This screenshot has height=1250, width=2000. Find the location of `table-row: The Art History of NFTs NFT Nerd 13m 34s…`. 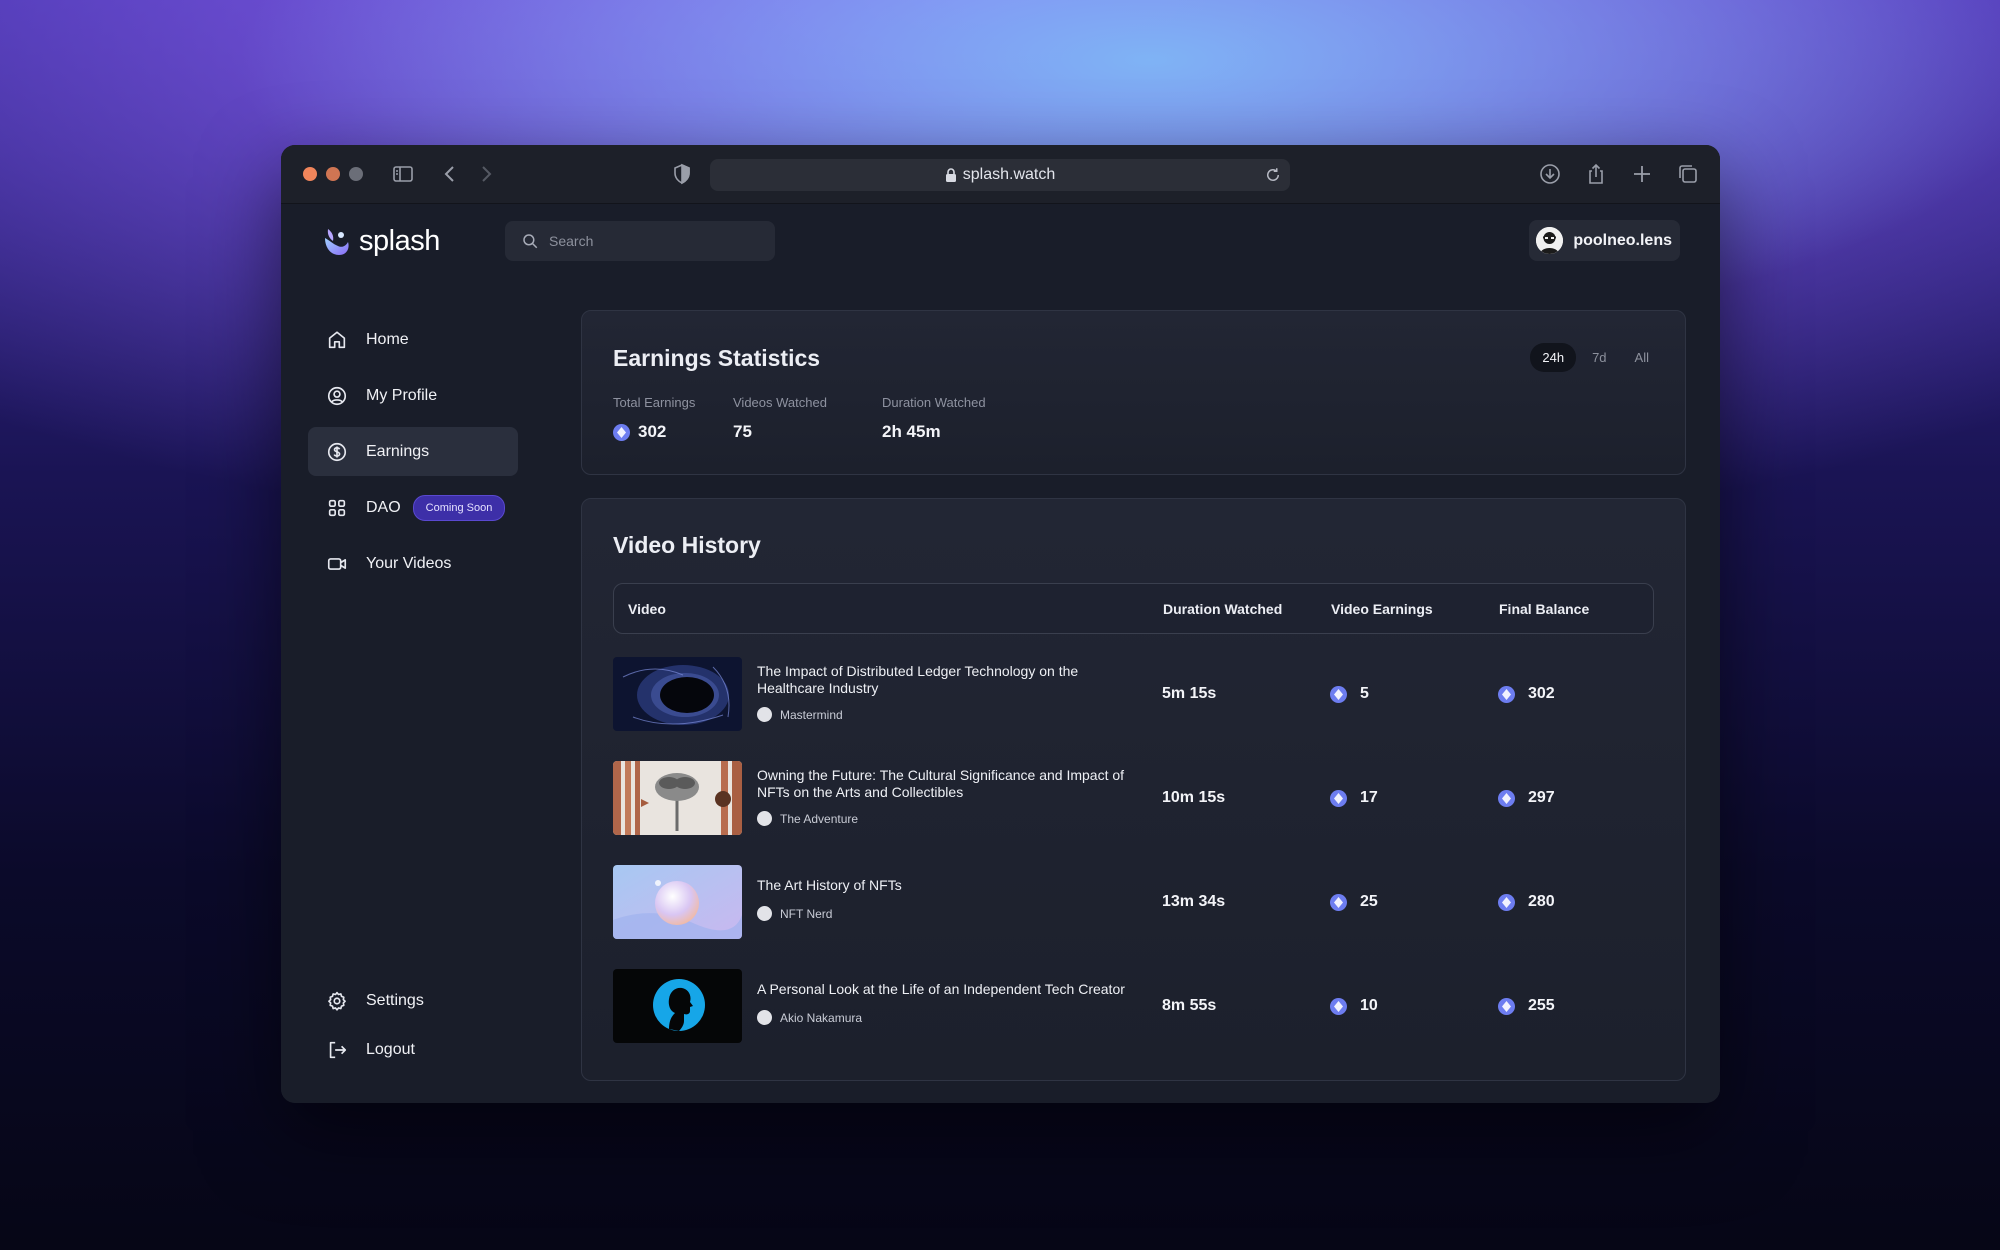

table-row: The Art History of NFTs NFT Nerd 13m 34s… is located at coordinates (1133, 902).